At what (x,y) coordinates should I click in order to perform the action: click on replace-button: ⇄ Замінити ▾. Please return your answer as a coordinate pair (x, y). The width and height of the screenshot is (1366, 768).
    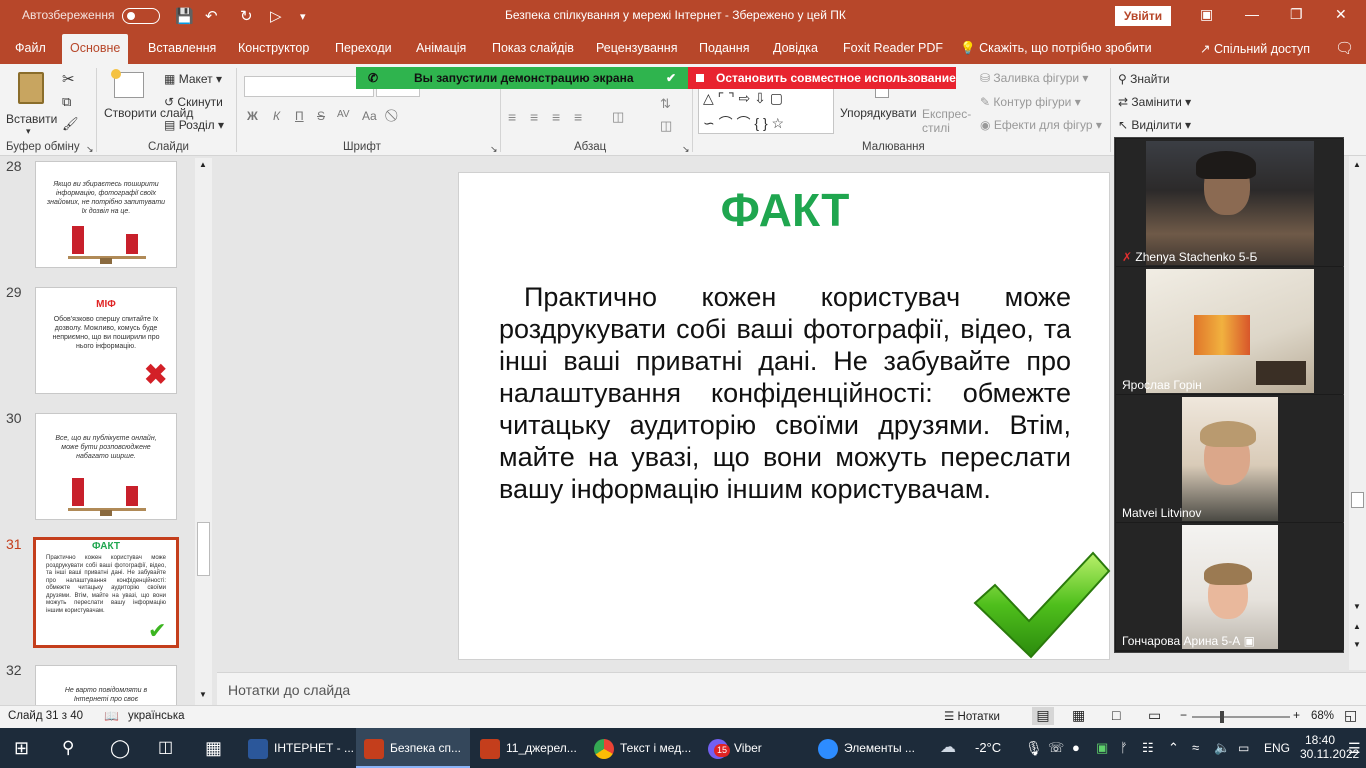
    Looking at the image, I should click on (1154, 102).